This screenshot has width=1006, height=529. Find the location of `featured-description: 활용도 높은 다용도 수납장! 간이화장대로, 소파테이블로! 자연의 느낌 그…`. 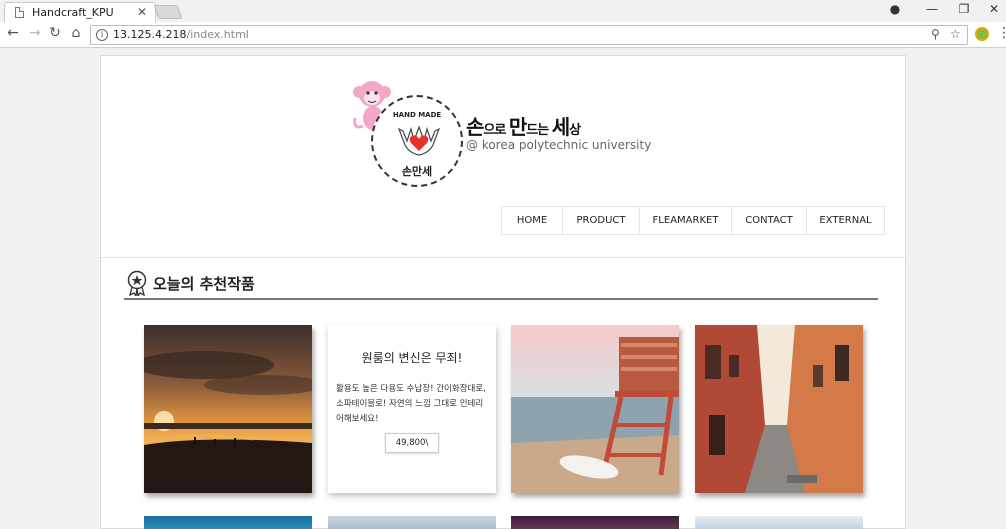

featured-description: 활용도 높은 다용도 수납장! 간이화장대로, 소파테이블로! 자연의 느낌 그… is located at coordinates (411, 404).